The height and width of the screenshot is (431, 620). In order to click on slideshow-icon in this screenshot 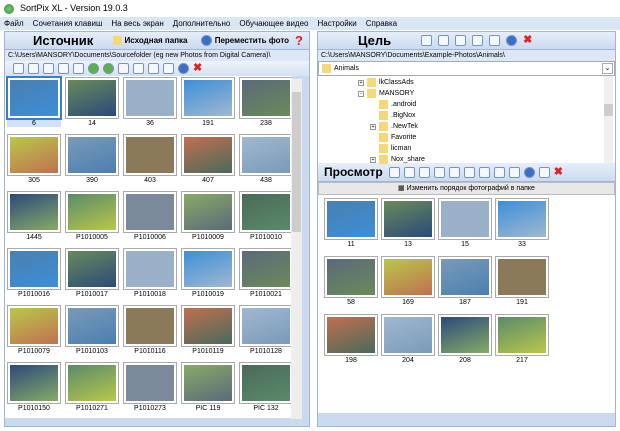, I will do `click(544, 172)`.